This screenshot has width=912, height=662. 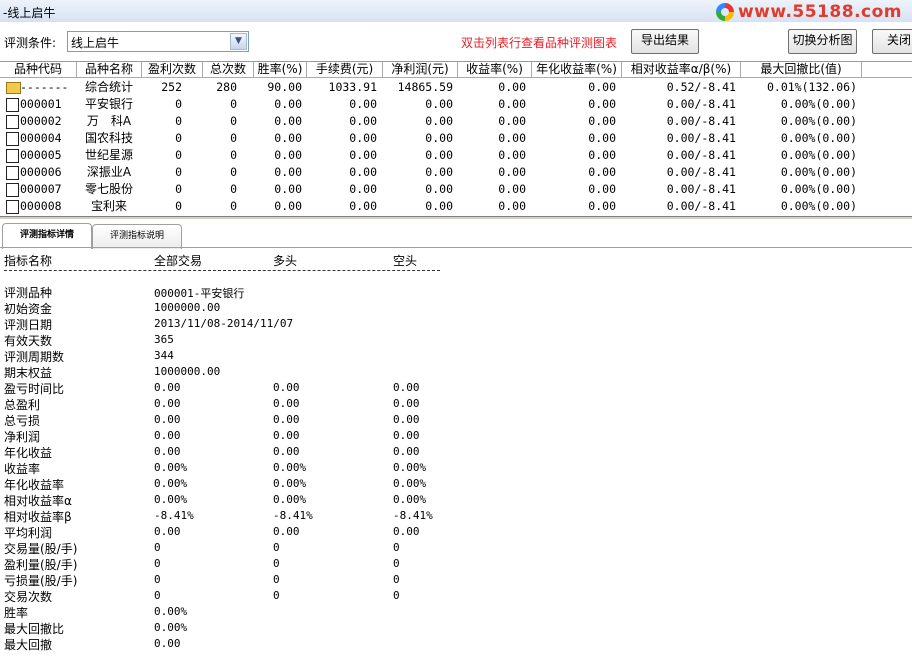 What do you see at coordinates (158, 41) in the screenshot?
I see `condition-select: 线上启牛 ▼` at bounding box center [158, 41].